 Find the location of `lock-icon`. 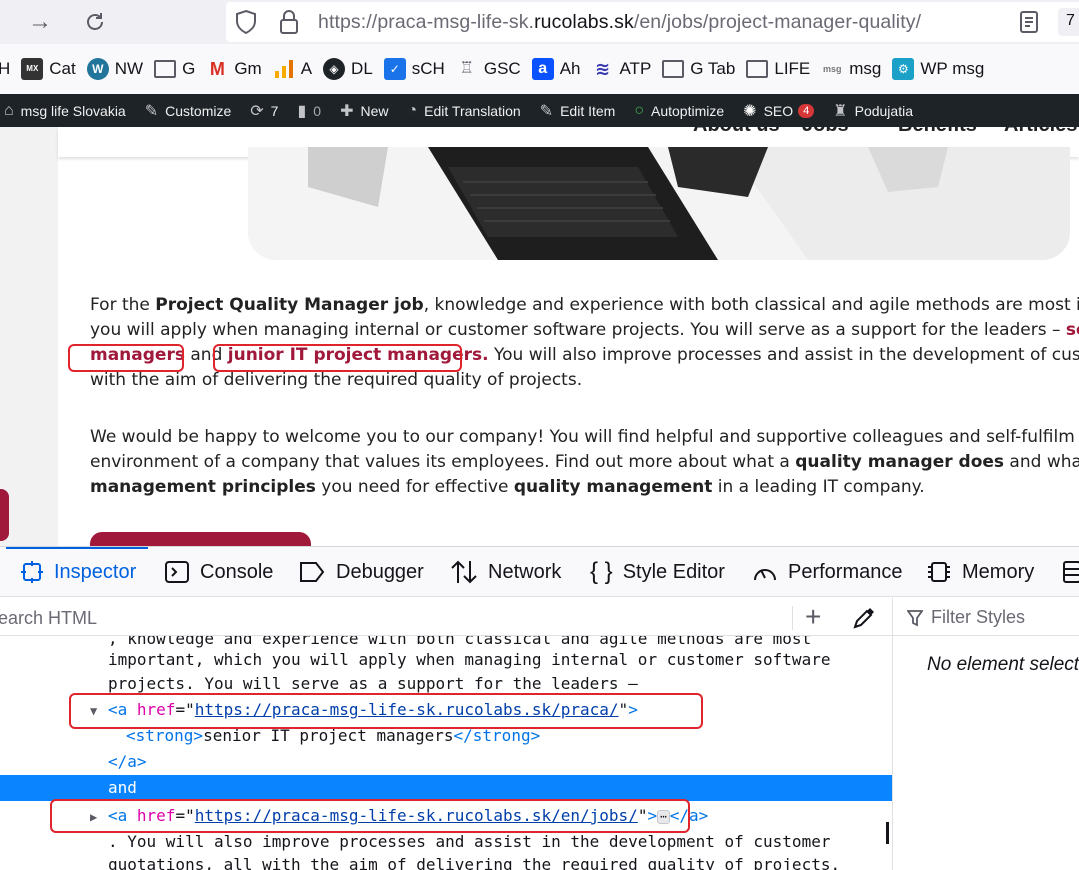

lock-icon is located at coordinates (289, 24).